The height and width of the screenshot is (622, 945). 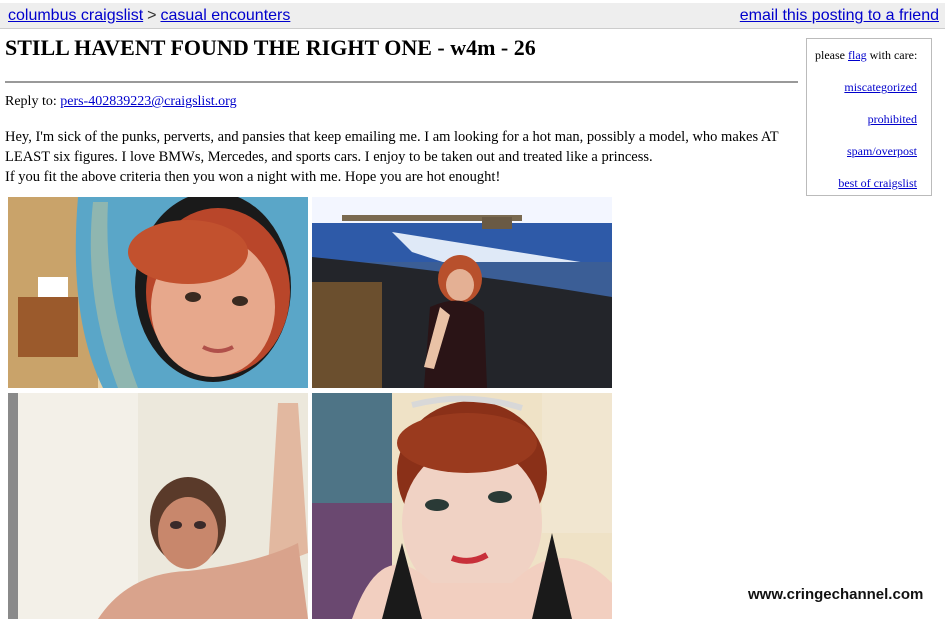 What do you see at coordinates (462, 506) in the screenshot?
I see `photo-tiara` at bounding box center [462, 506].